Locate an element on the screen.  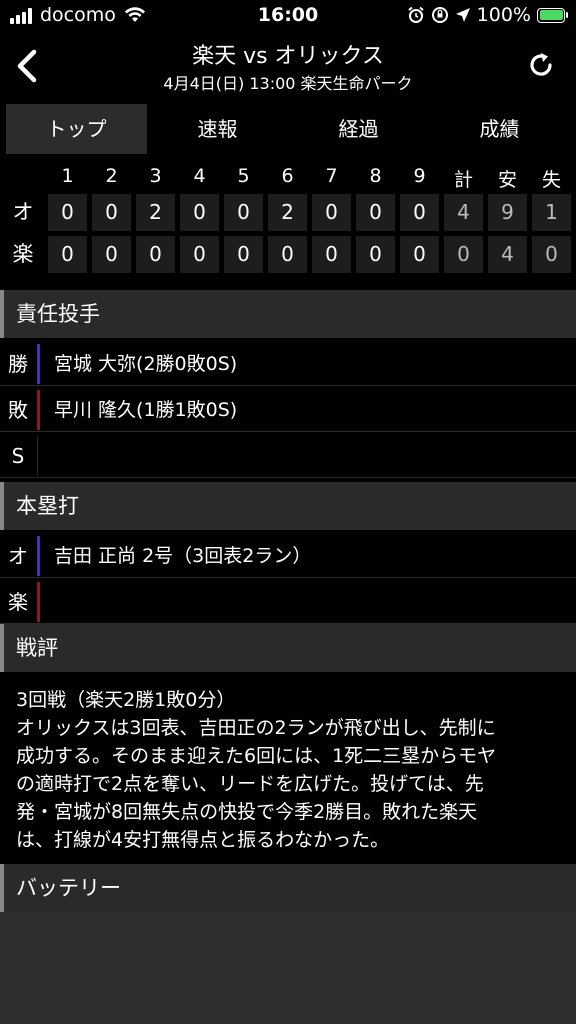
row-divider is located at coordinates (37, 456).